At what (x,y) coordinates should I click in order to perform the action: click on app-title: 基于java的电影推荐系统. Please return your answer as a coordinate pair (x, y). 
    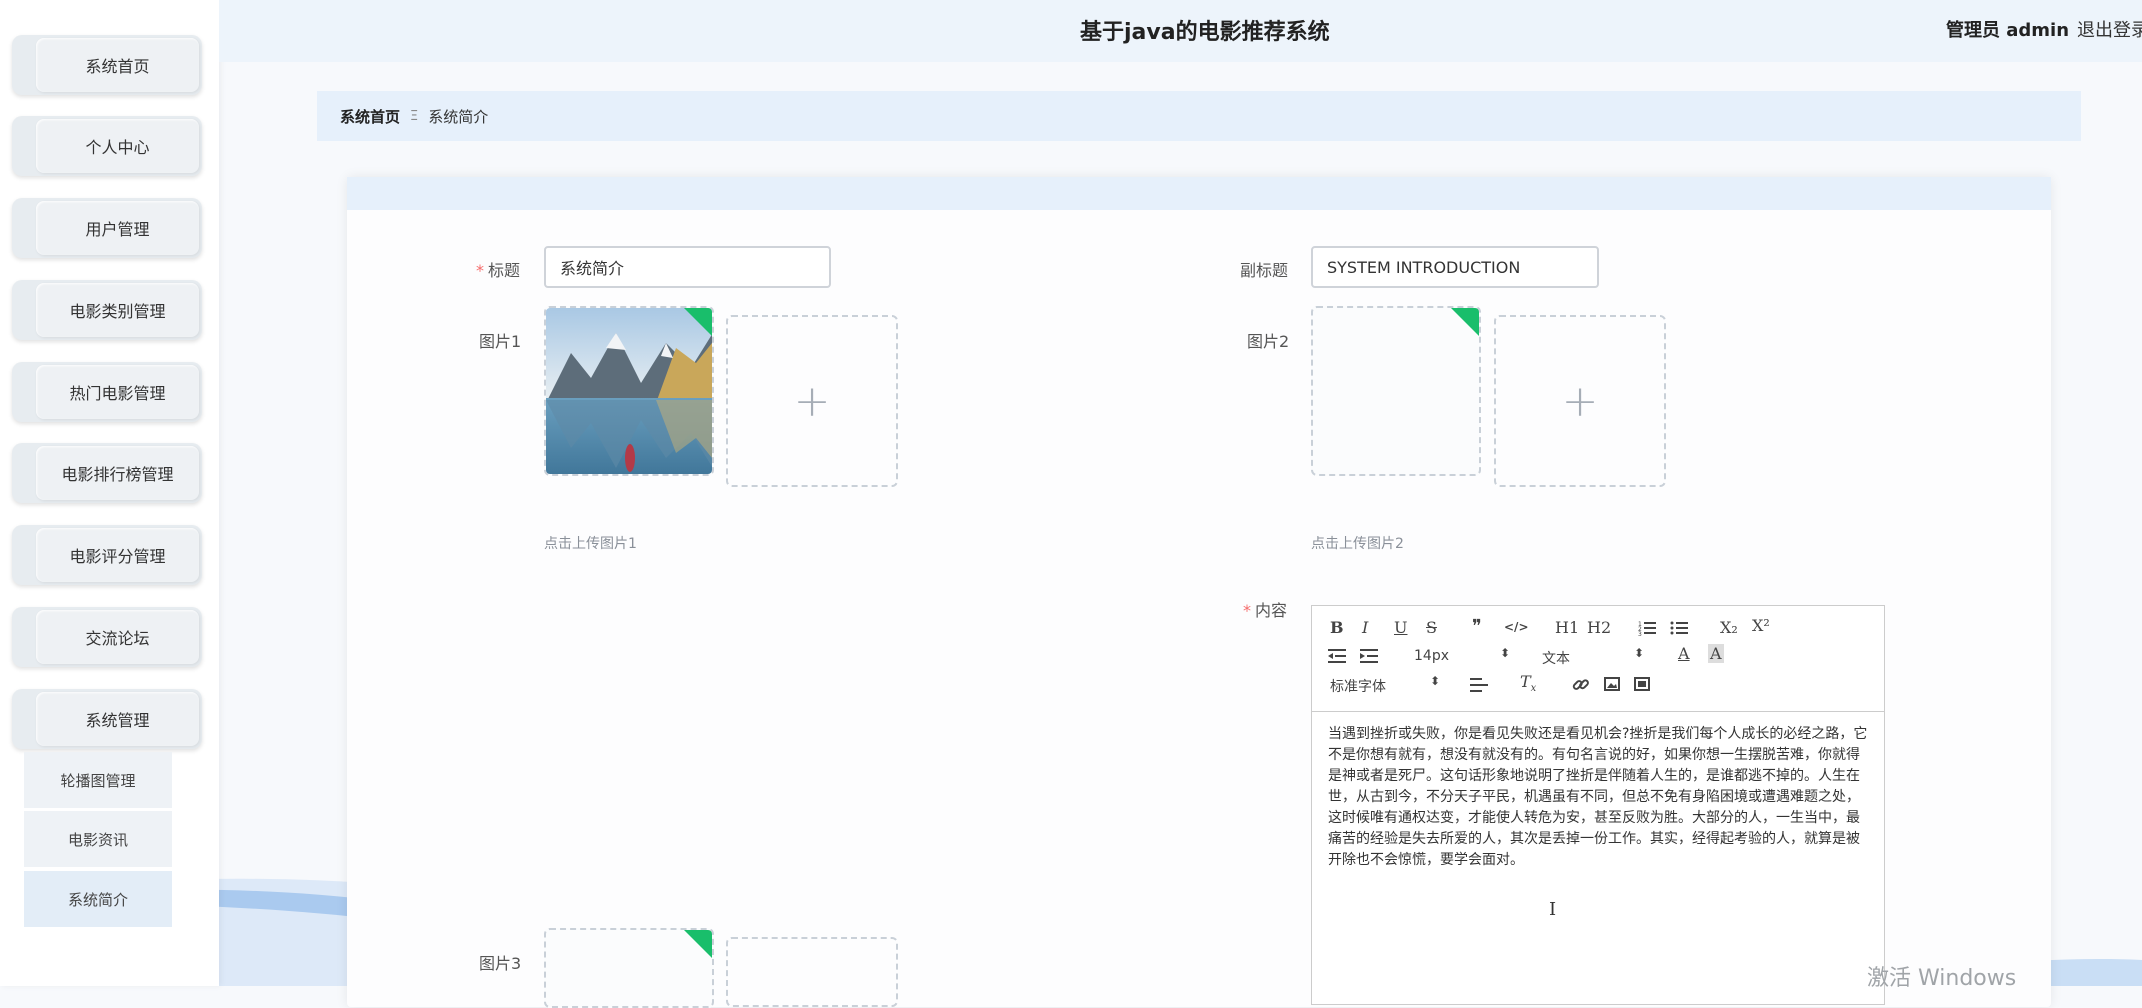
    Looking at the image, I should click on (1205, 32).